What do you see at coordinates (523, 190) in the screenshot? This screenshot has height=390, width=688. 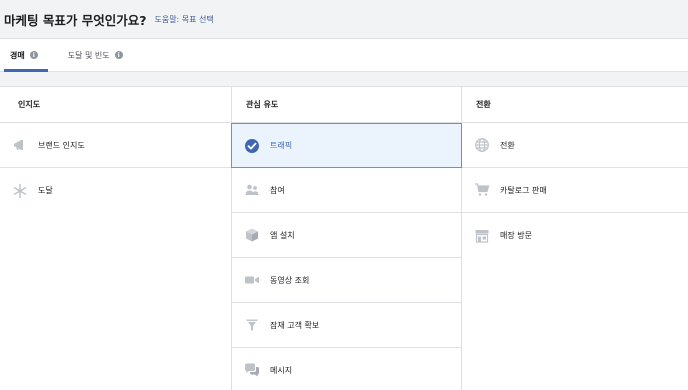 I see `objective-label: 카탈로그 판매` at bounding box center [523, 190].